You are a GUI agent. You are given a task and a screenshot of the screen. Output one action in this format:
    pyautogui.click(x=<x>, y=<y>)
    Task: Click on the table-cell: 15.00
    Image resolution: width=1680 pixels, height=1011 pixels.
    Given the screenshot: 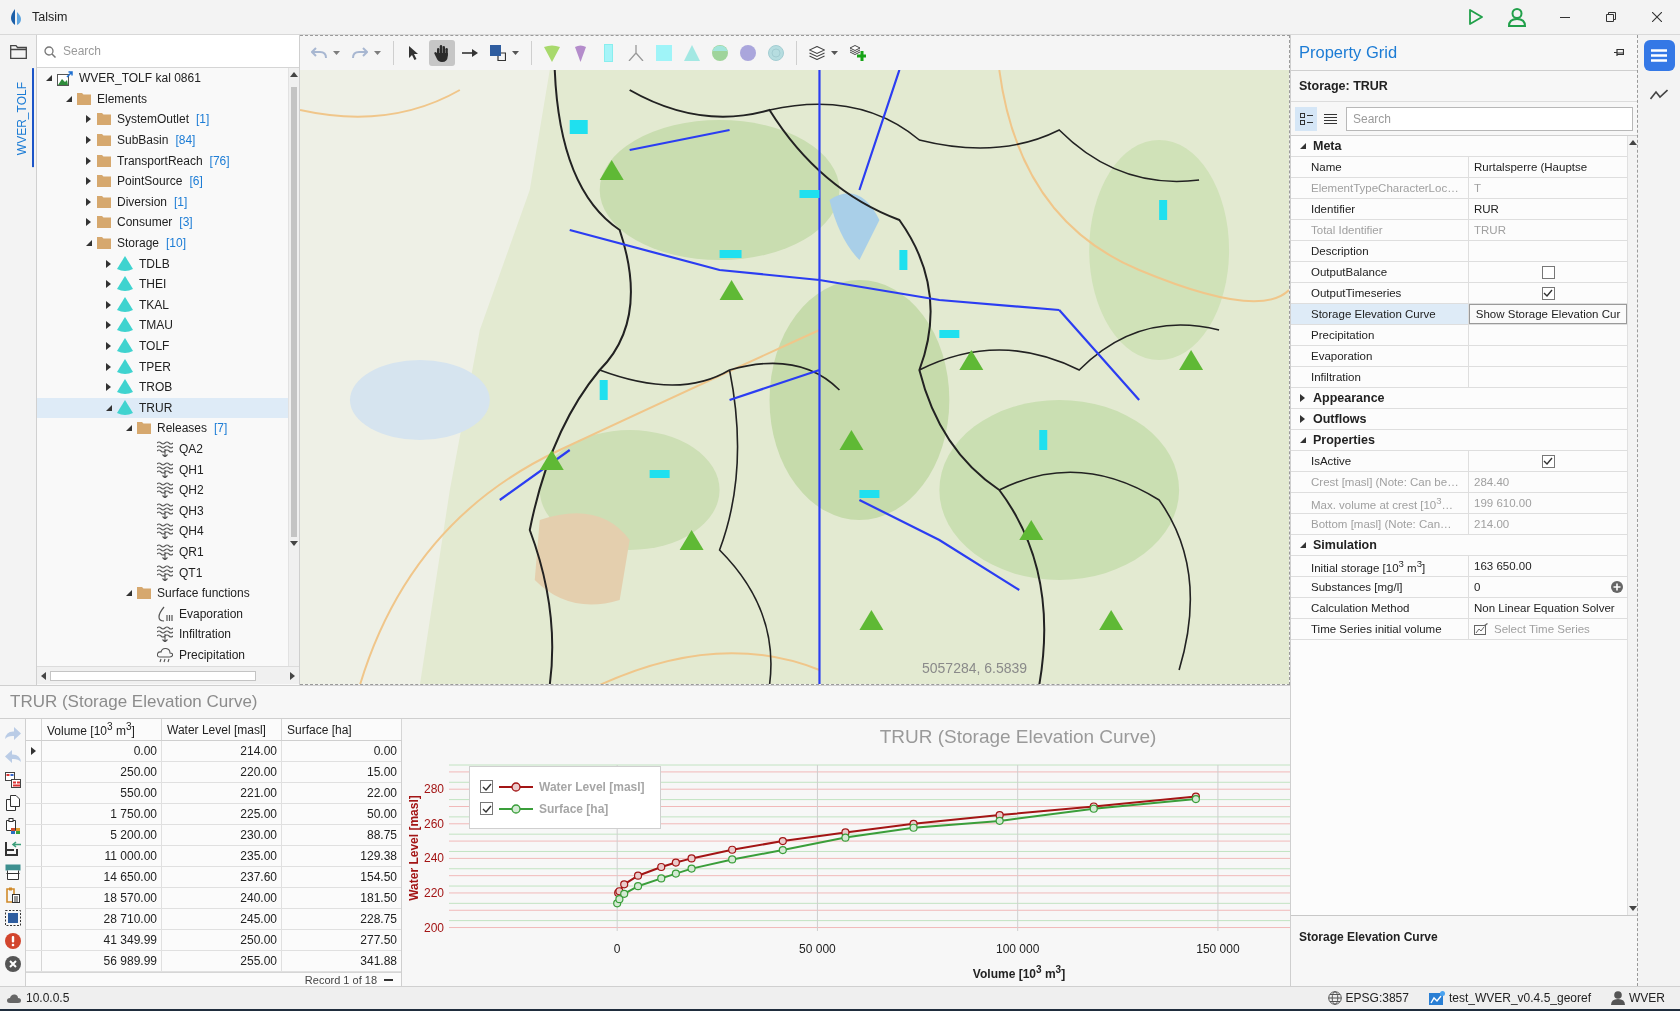 What is the action you would take?
    pyautogui.click(x=341, y=772)
    